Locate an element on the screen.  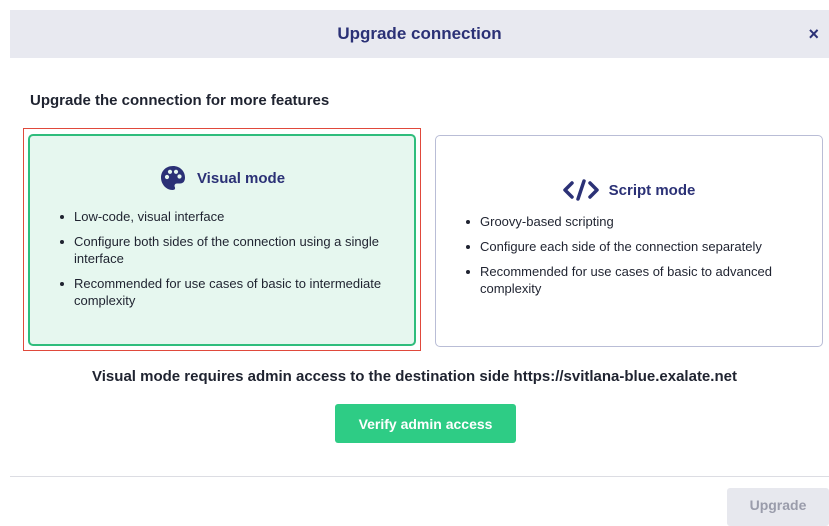
script-mode-title: Script mode is located at coordinates (652, 190).